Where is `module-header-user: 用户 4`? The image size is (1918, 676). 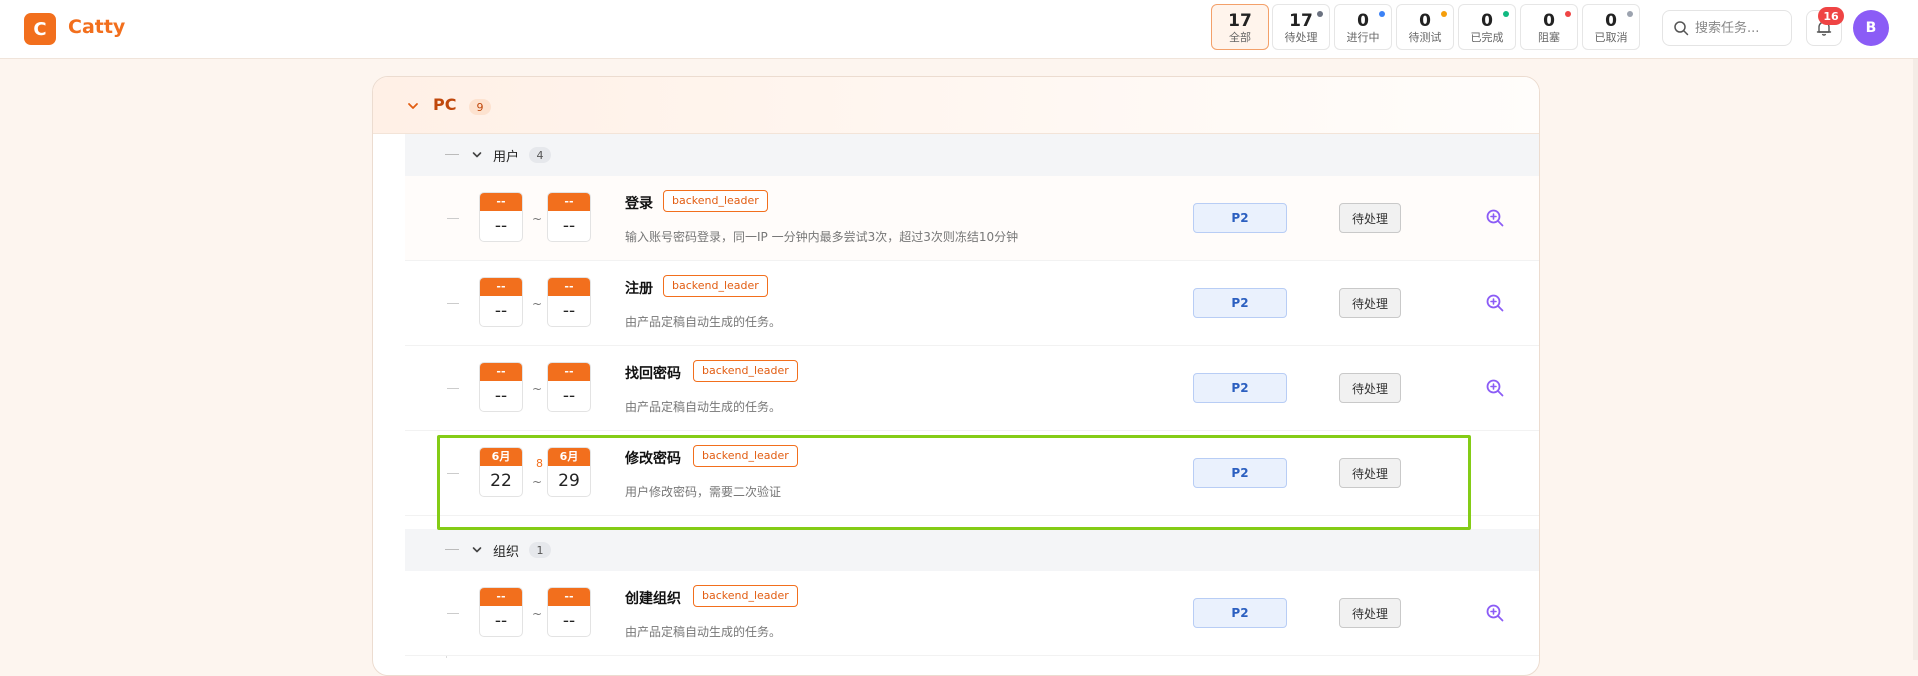 module-header-user: 用户 4 is located at coordinates (972, 155).